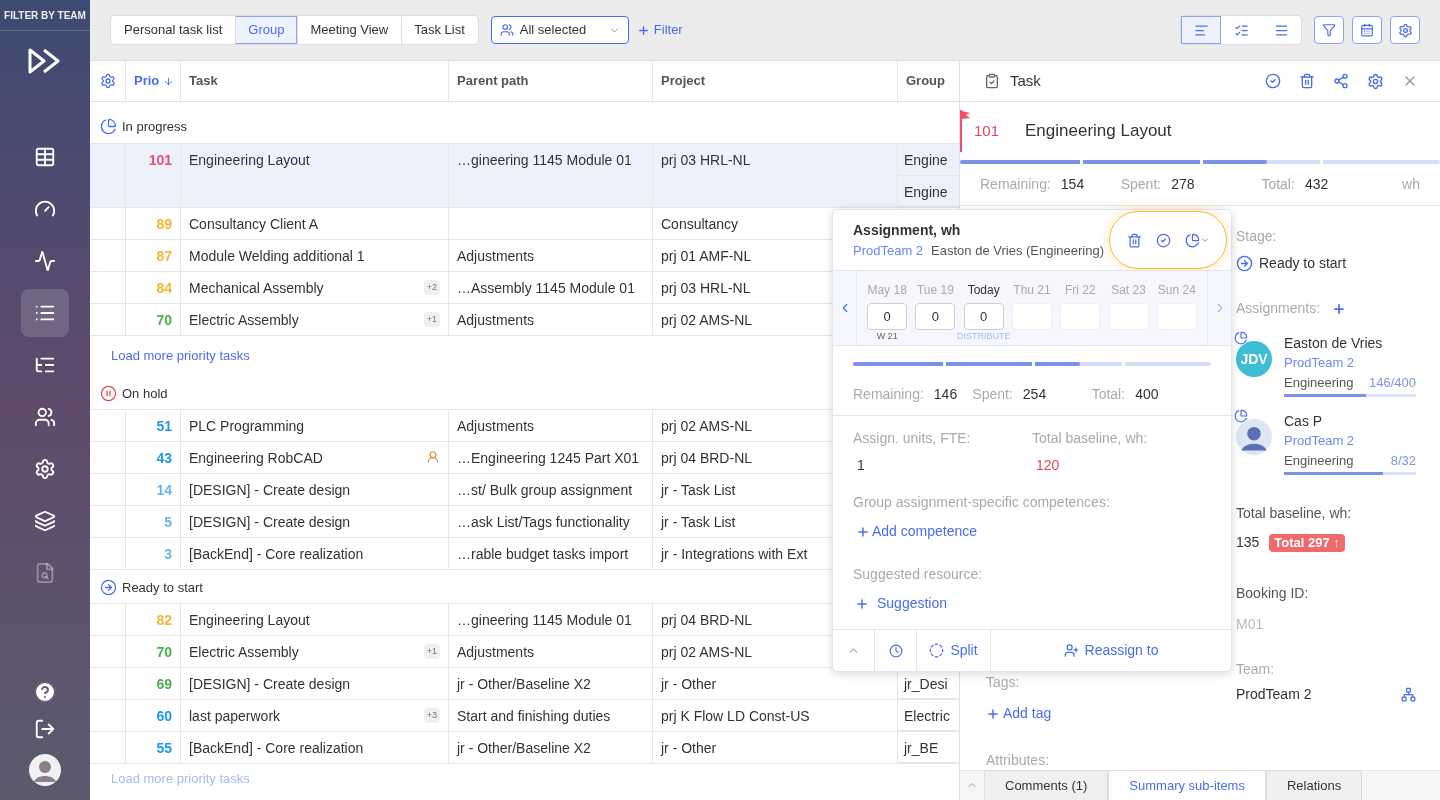 The height and width of the screenshot is (800, 1440). What do you see at coordinates (1403, 461) in the screenshot?
I see `hours-value: 8/32` at bounding box center [1403, 461].